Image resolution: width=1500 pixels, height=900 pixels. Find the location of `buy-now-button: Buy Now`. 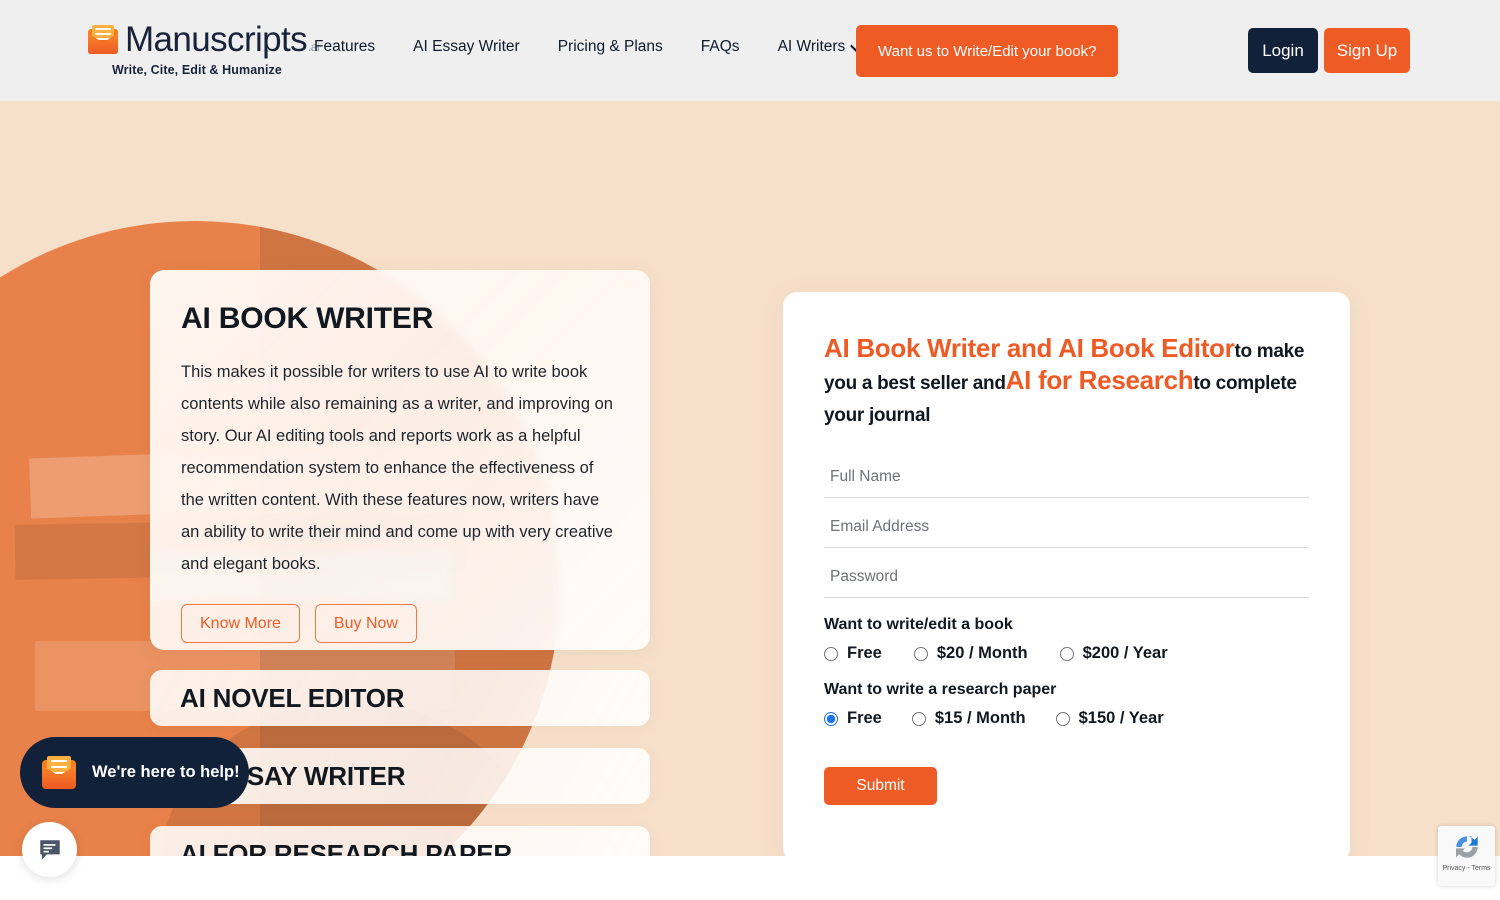

buy-now-button: Buy Now is located at coordinates (365, 623).